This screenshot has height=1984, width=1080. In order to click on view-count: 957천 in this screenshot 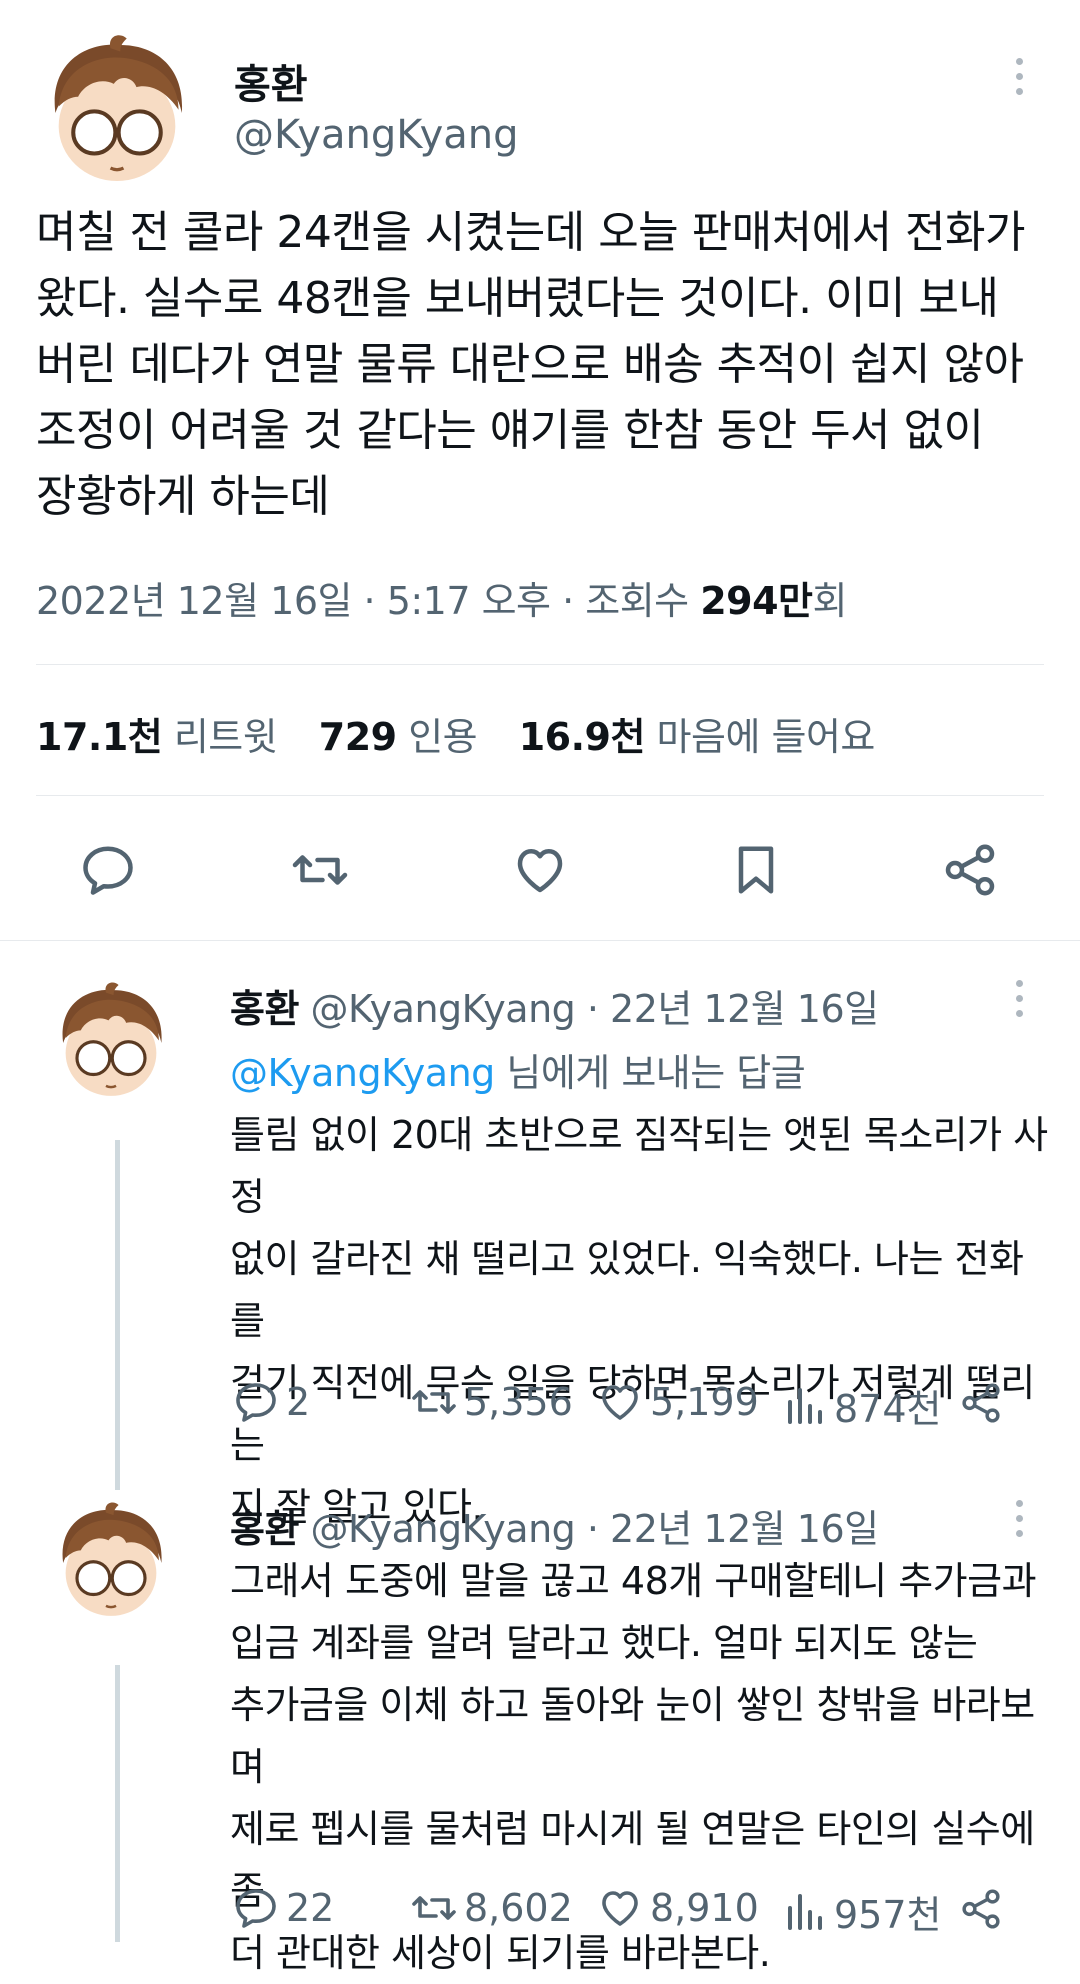, I will do `click(888, 1915)`.